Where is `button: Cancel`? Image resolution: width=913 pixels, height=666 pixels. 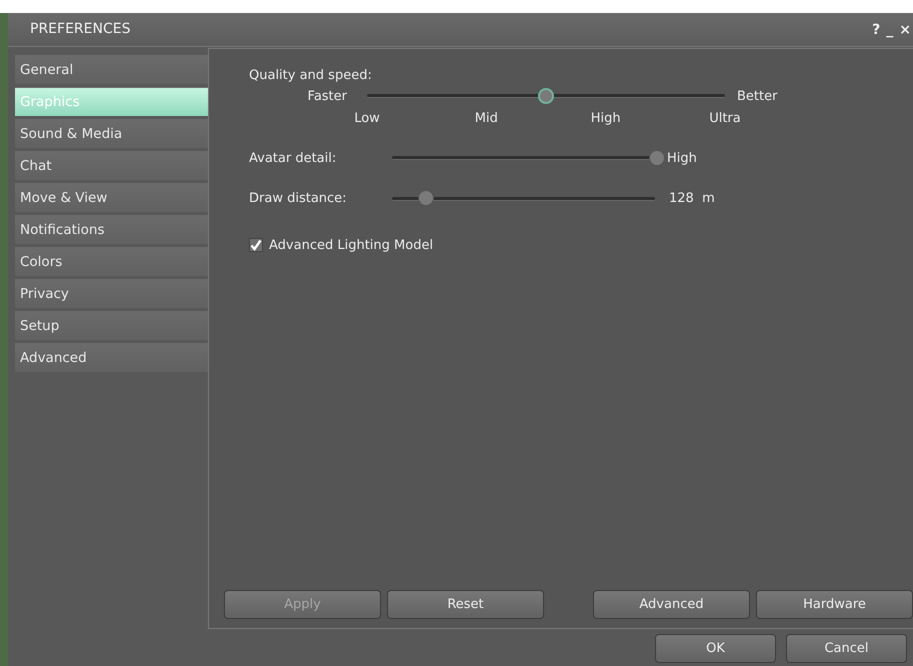
button: Cancel is located at coordinates (846, 648).